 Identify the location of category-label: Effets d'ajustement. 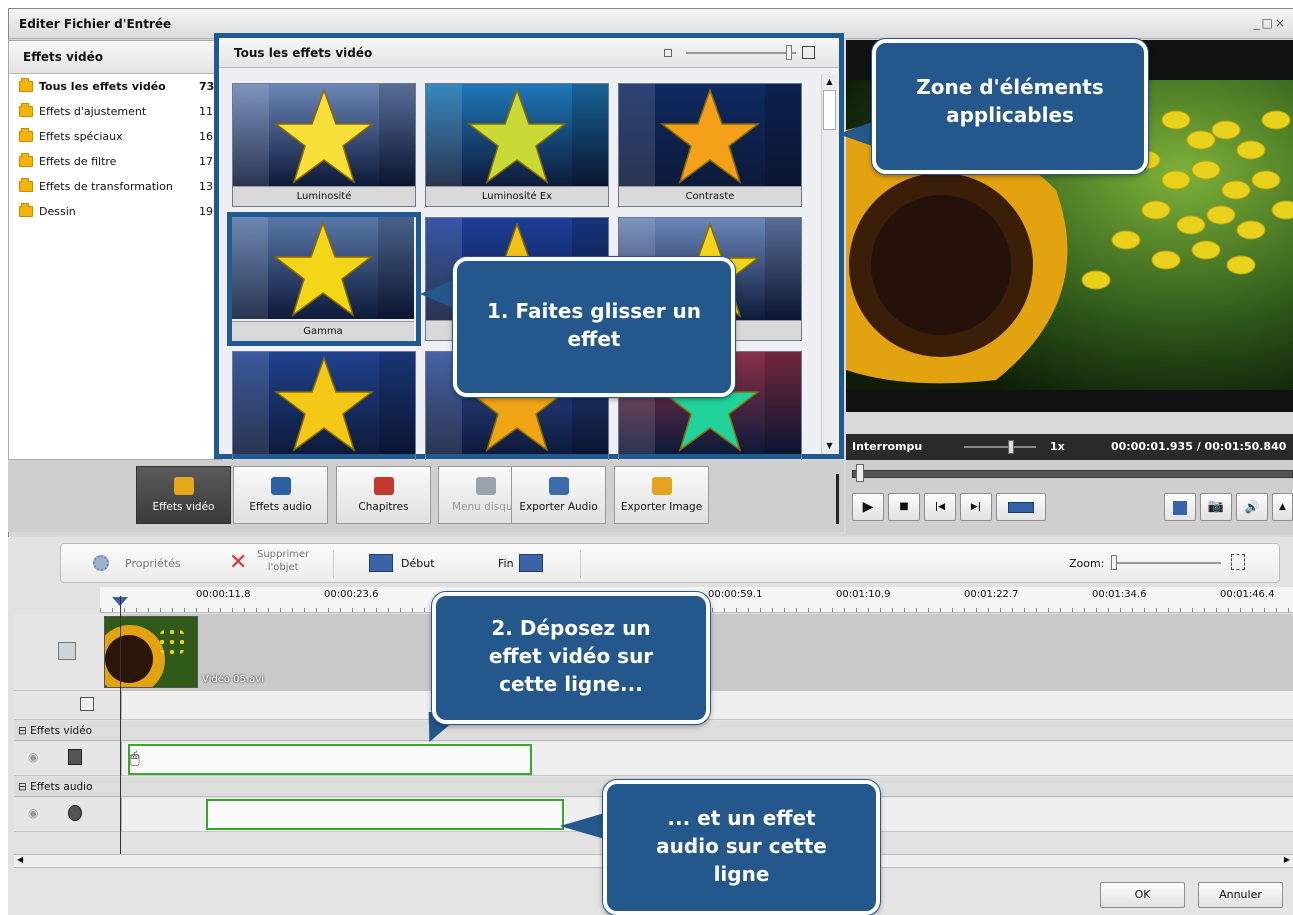
(93, 111).